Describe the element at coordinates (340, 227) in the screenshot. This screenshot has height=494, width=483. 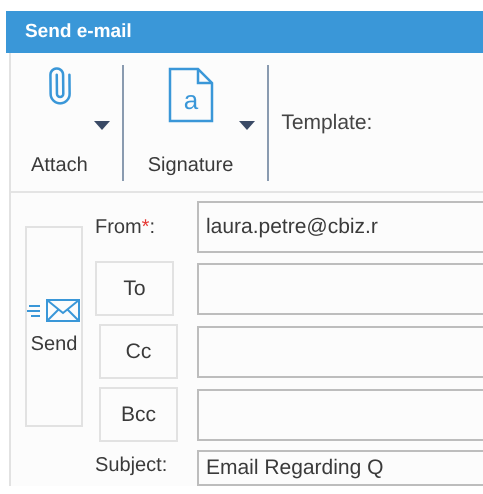
I see `from-field: laura.petre@cbiz.r` at that location.